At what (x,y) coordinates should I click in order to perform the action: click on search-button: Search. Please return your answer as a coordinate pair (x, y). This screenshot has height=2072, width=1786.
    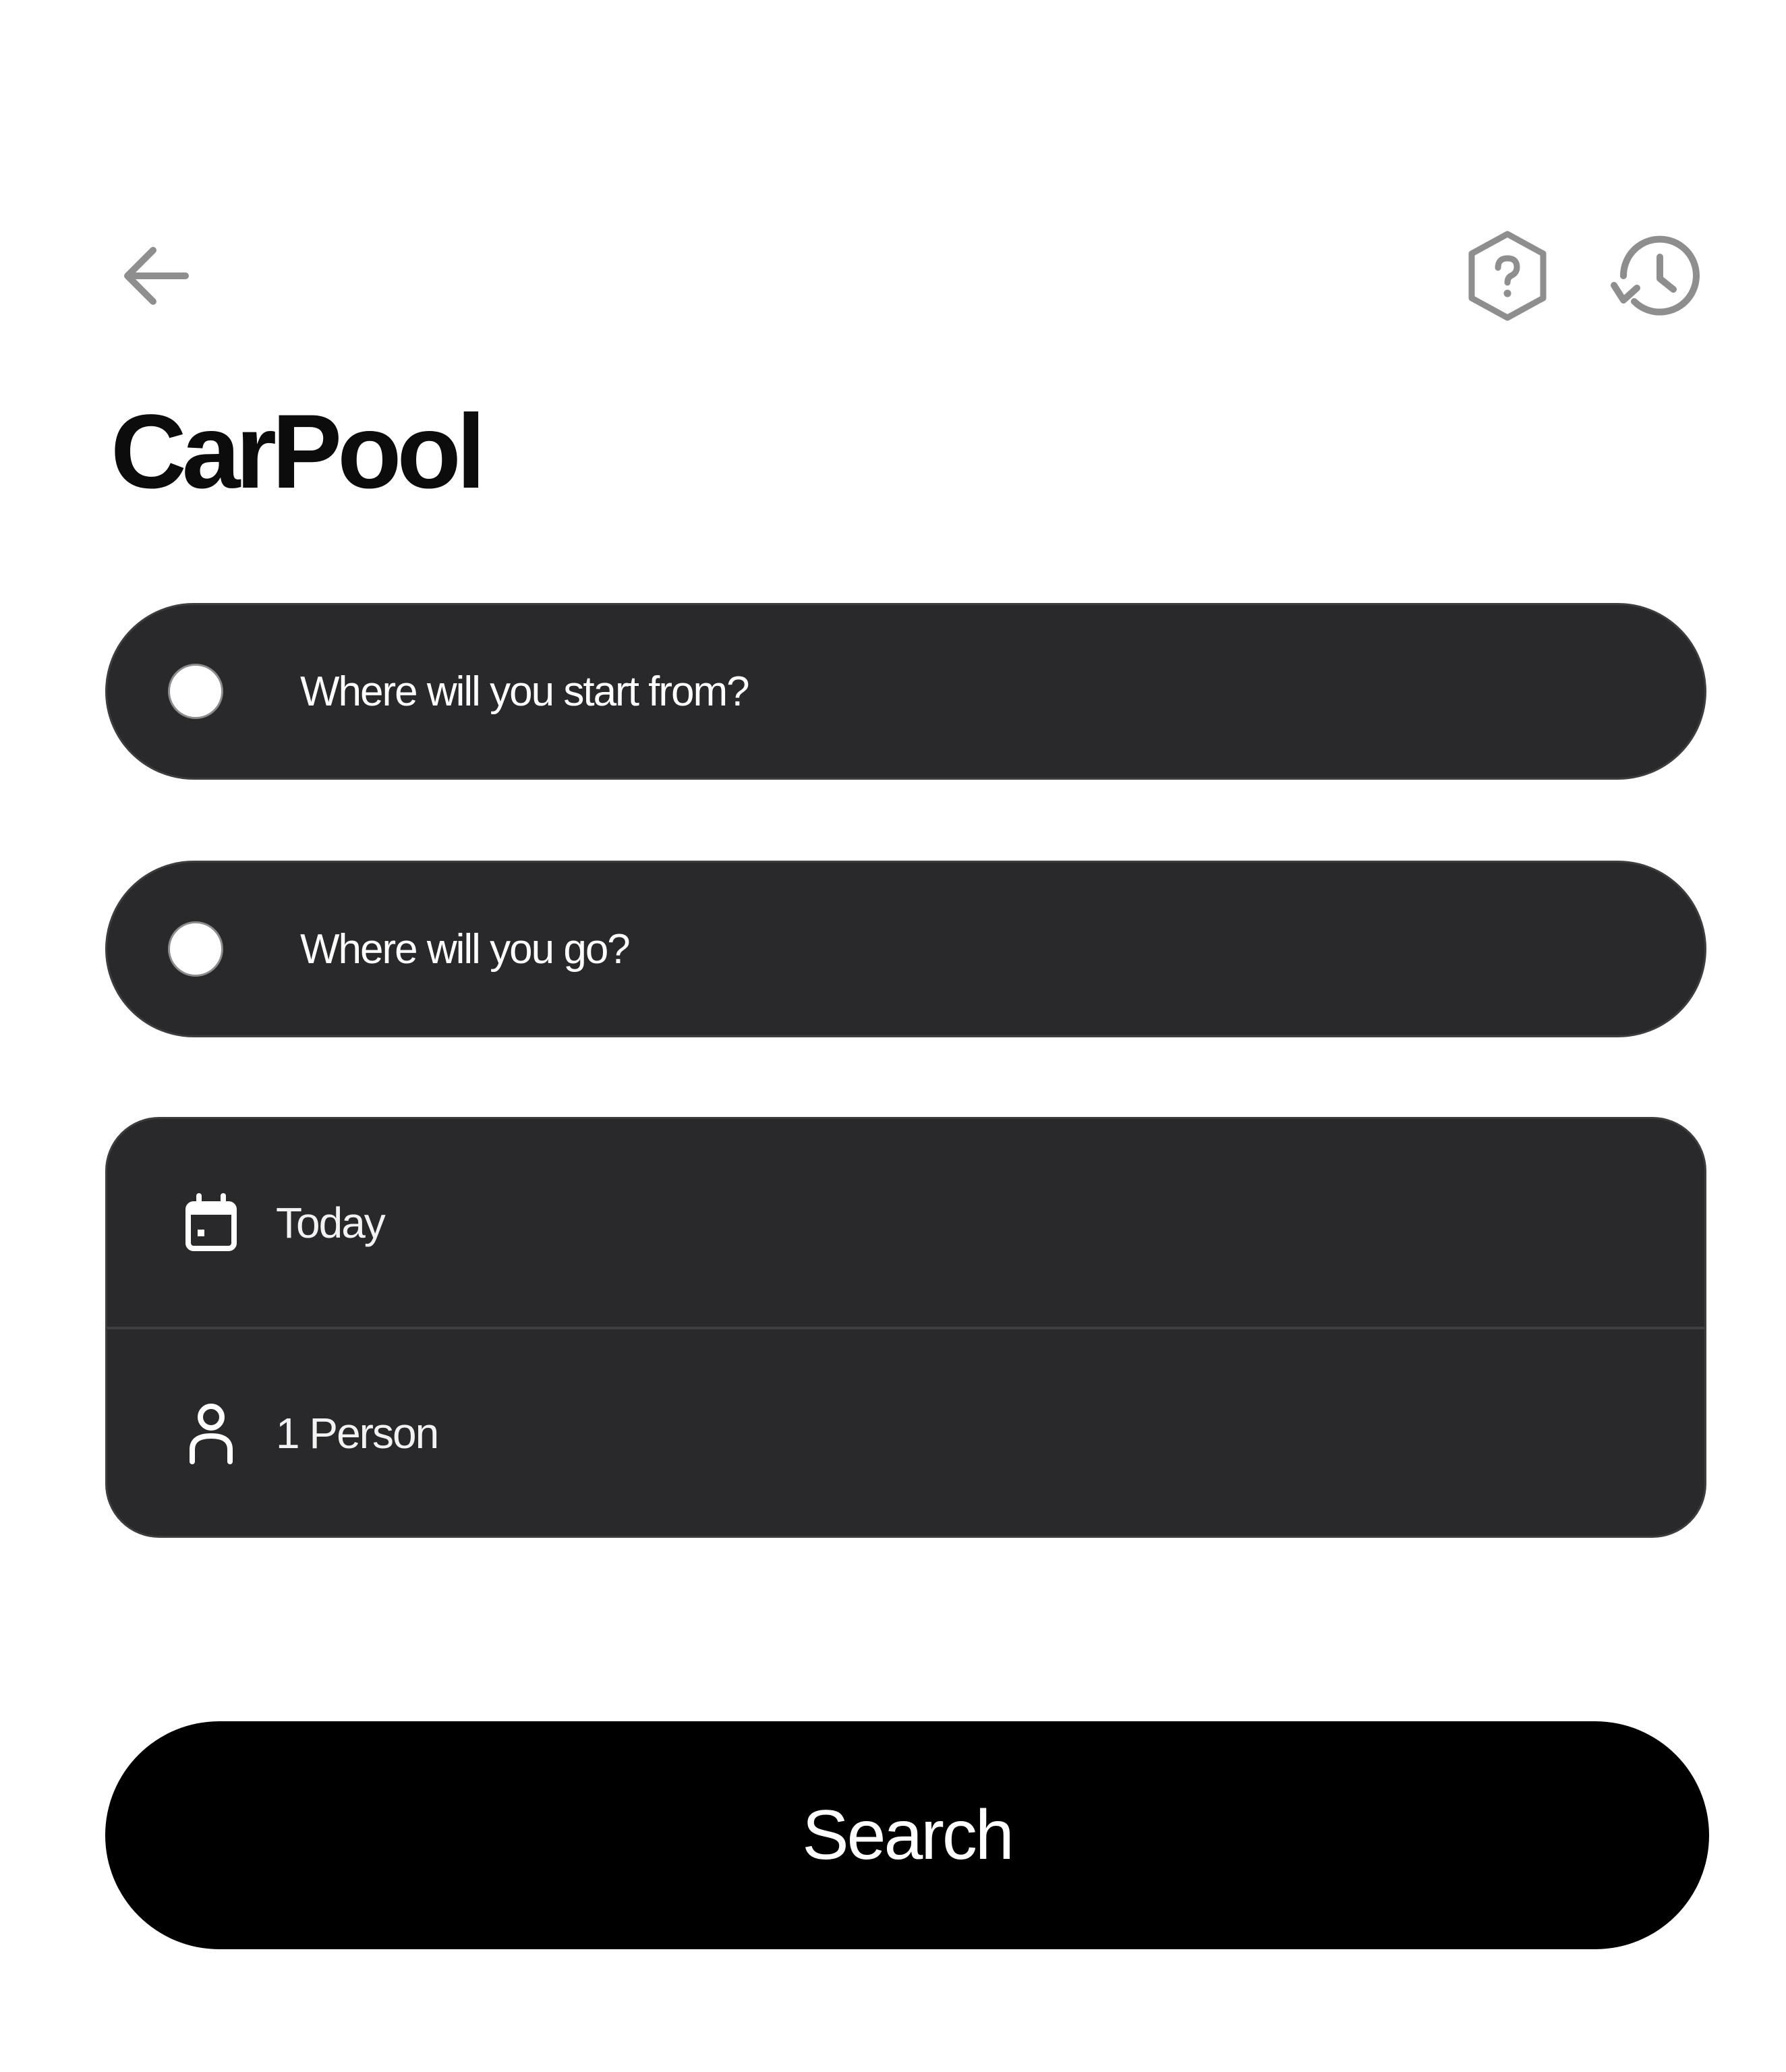
    Looking at the image, I should click on (907, 1835).